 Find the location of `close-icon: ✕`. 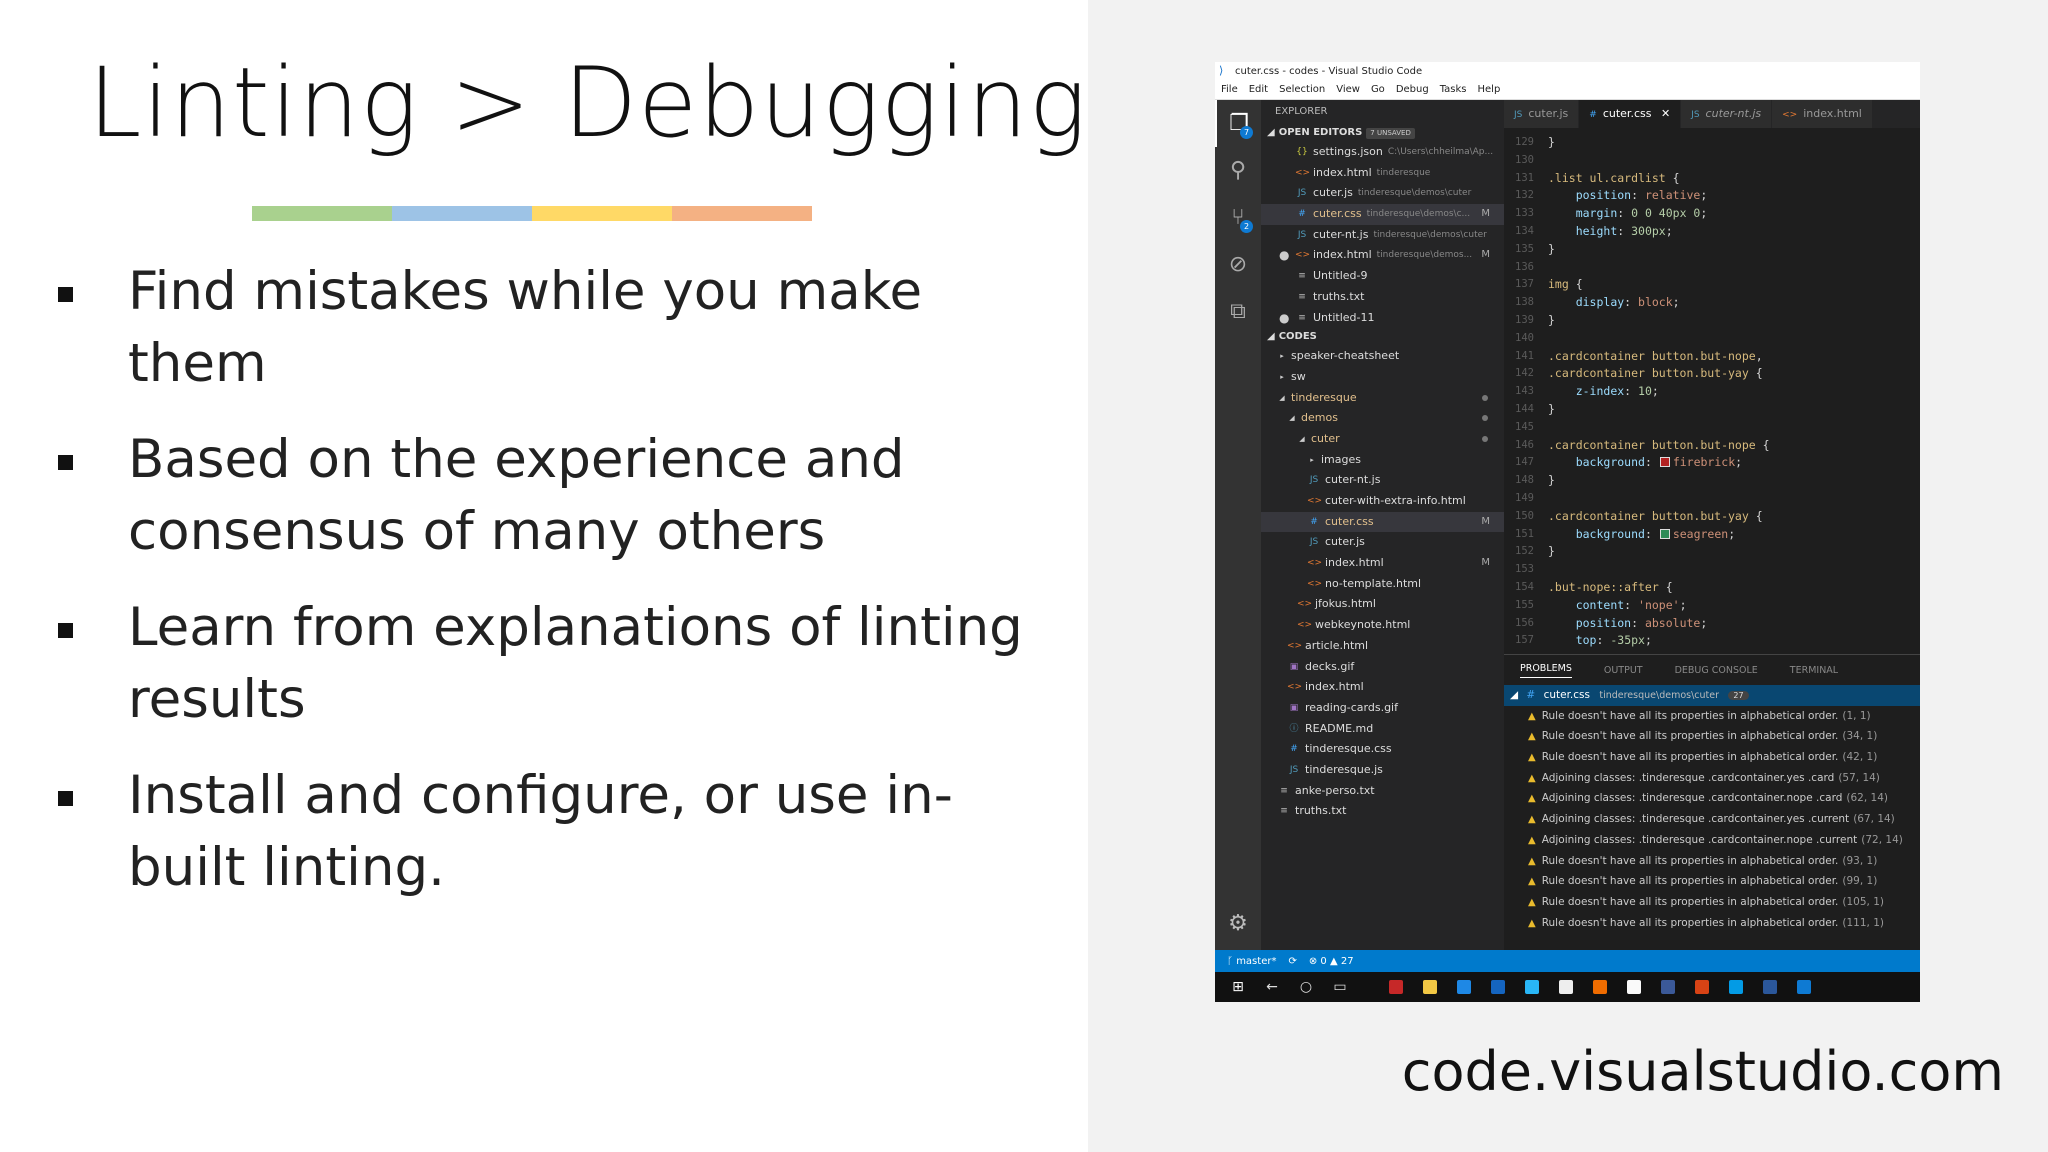

close-icon: ✕ is located at coordinates (1663, 113).